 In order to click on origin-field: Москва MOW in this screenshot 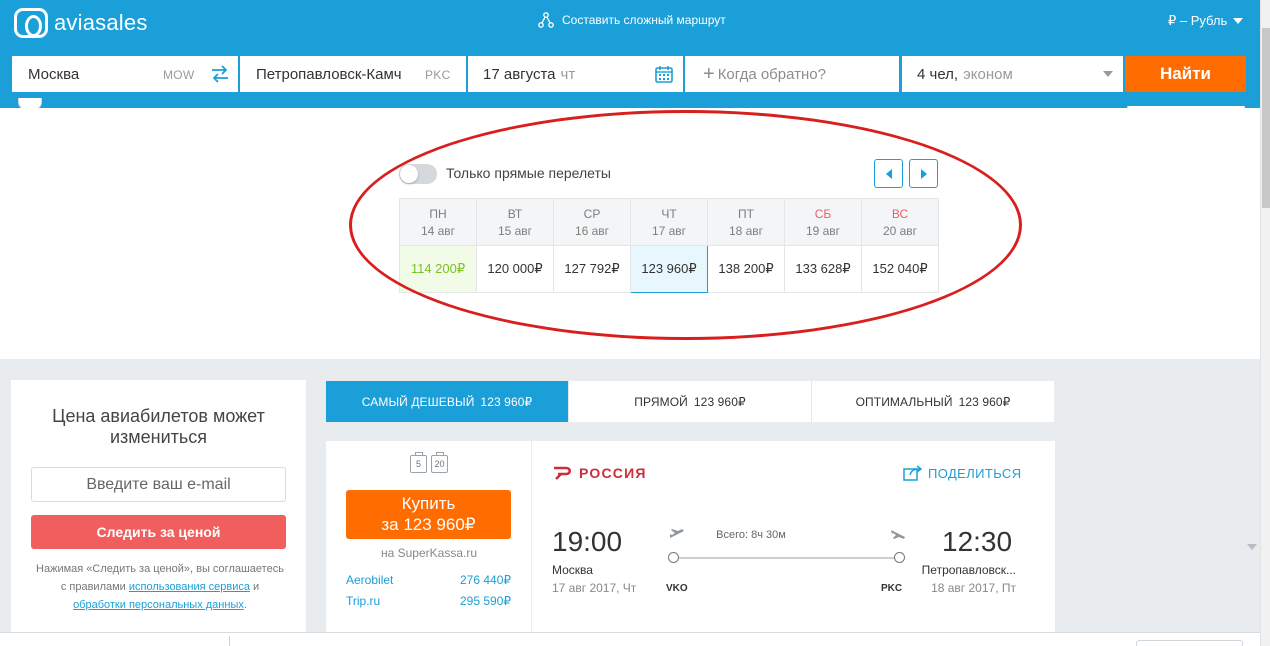, I will do `click(125, 74)`.